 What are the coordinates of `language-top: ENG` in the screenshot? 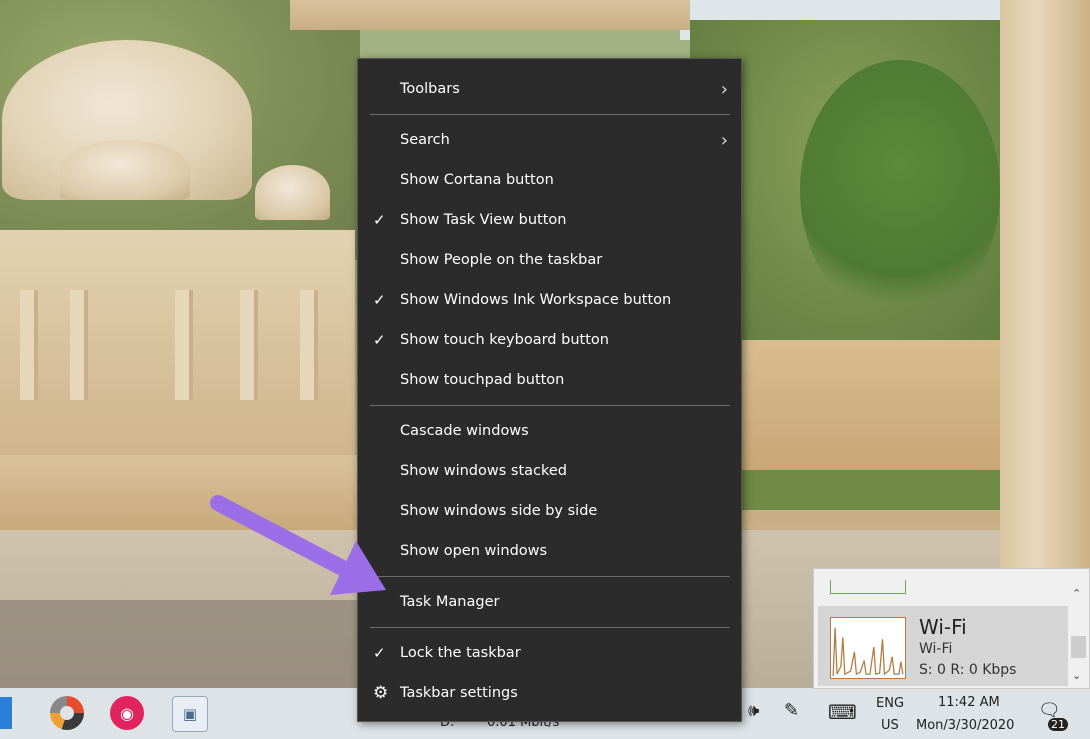 It's located at (890, 703).